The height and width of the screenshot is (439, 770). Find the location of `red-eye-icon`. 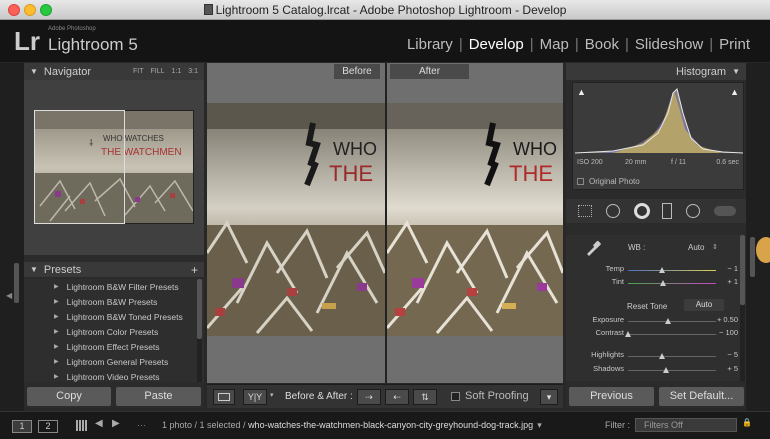

red-eye-icon is located at coordinates (642, 211).